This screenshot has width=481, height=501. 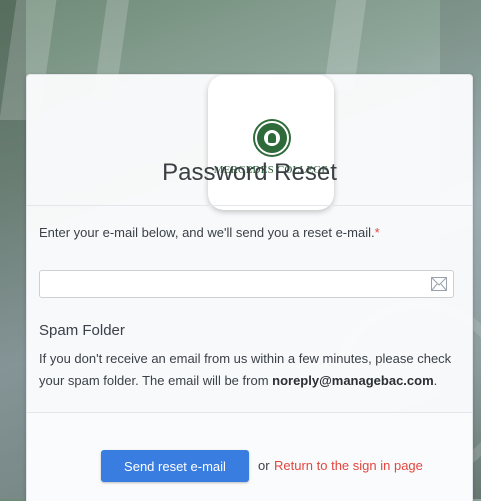 What do you see at coordinates (348, 465) in the screenshot?
I see `return-to-sign-in-link: Return to the sign in page` at bounding box center [348, 465].